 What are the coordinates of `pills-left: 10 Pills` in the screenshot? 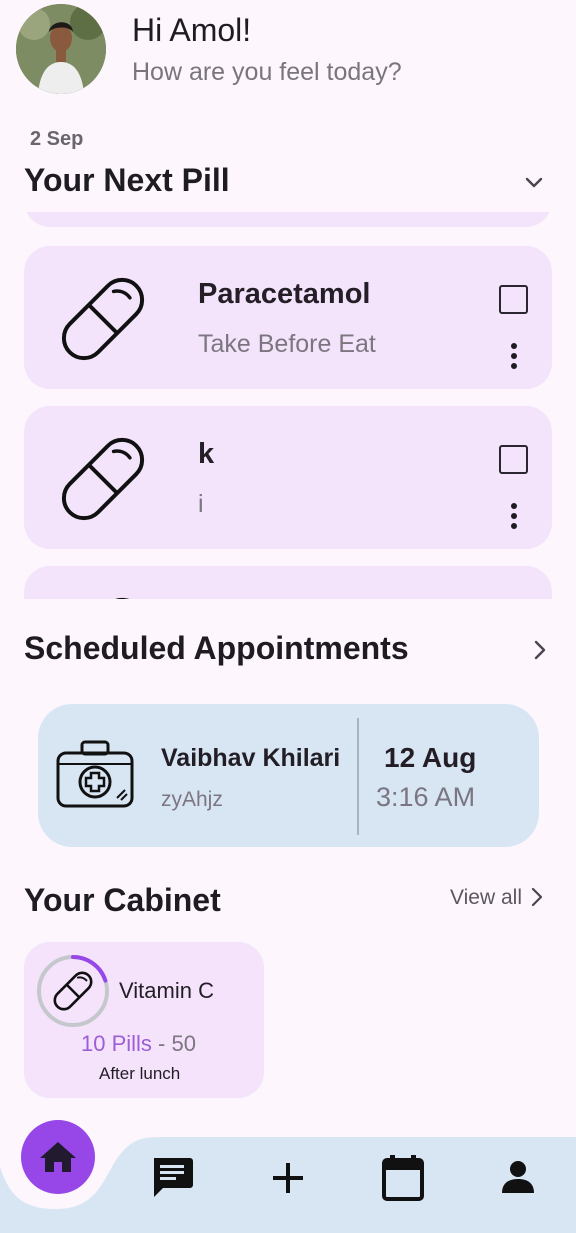 It's located at (116, 1043).